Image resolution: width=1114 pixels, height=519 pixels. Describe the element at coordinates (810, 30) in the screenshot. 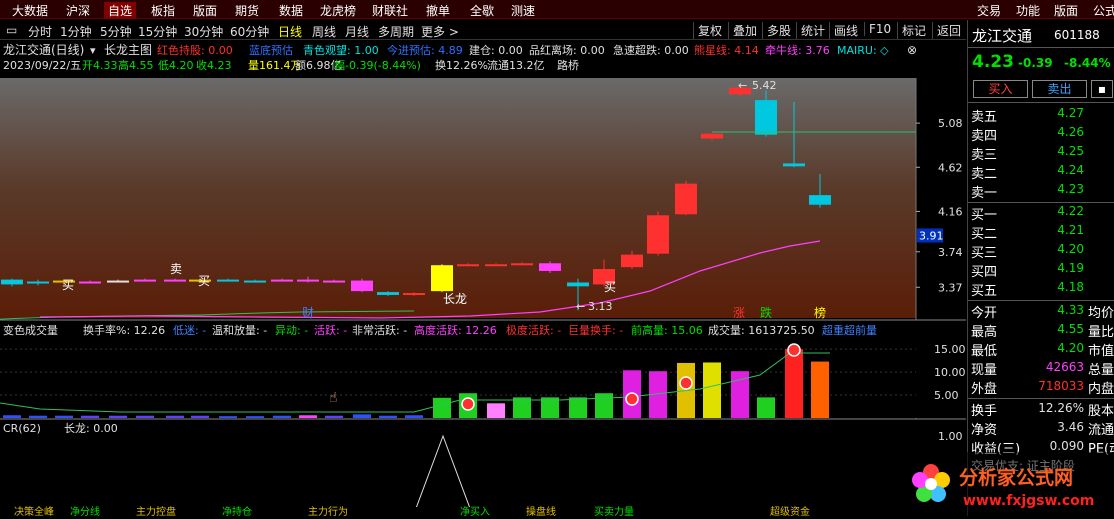

I see `chart-tool-button: 统计` at that location.